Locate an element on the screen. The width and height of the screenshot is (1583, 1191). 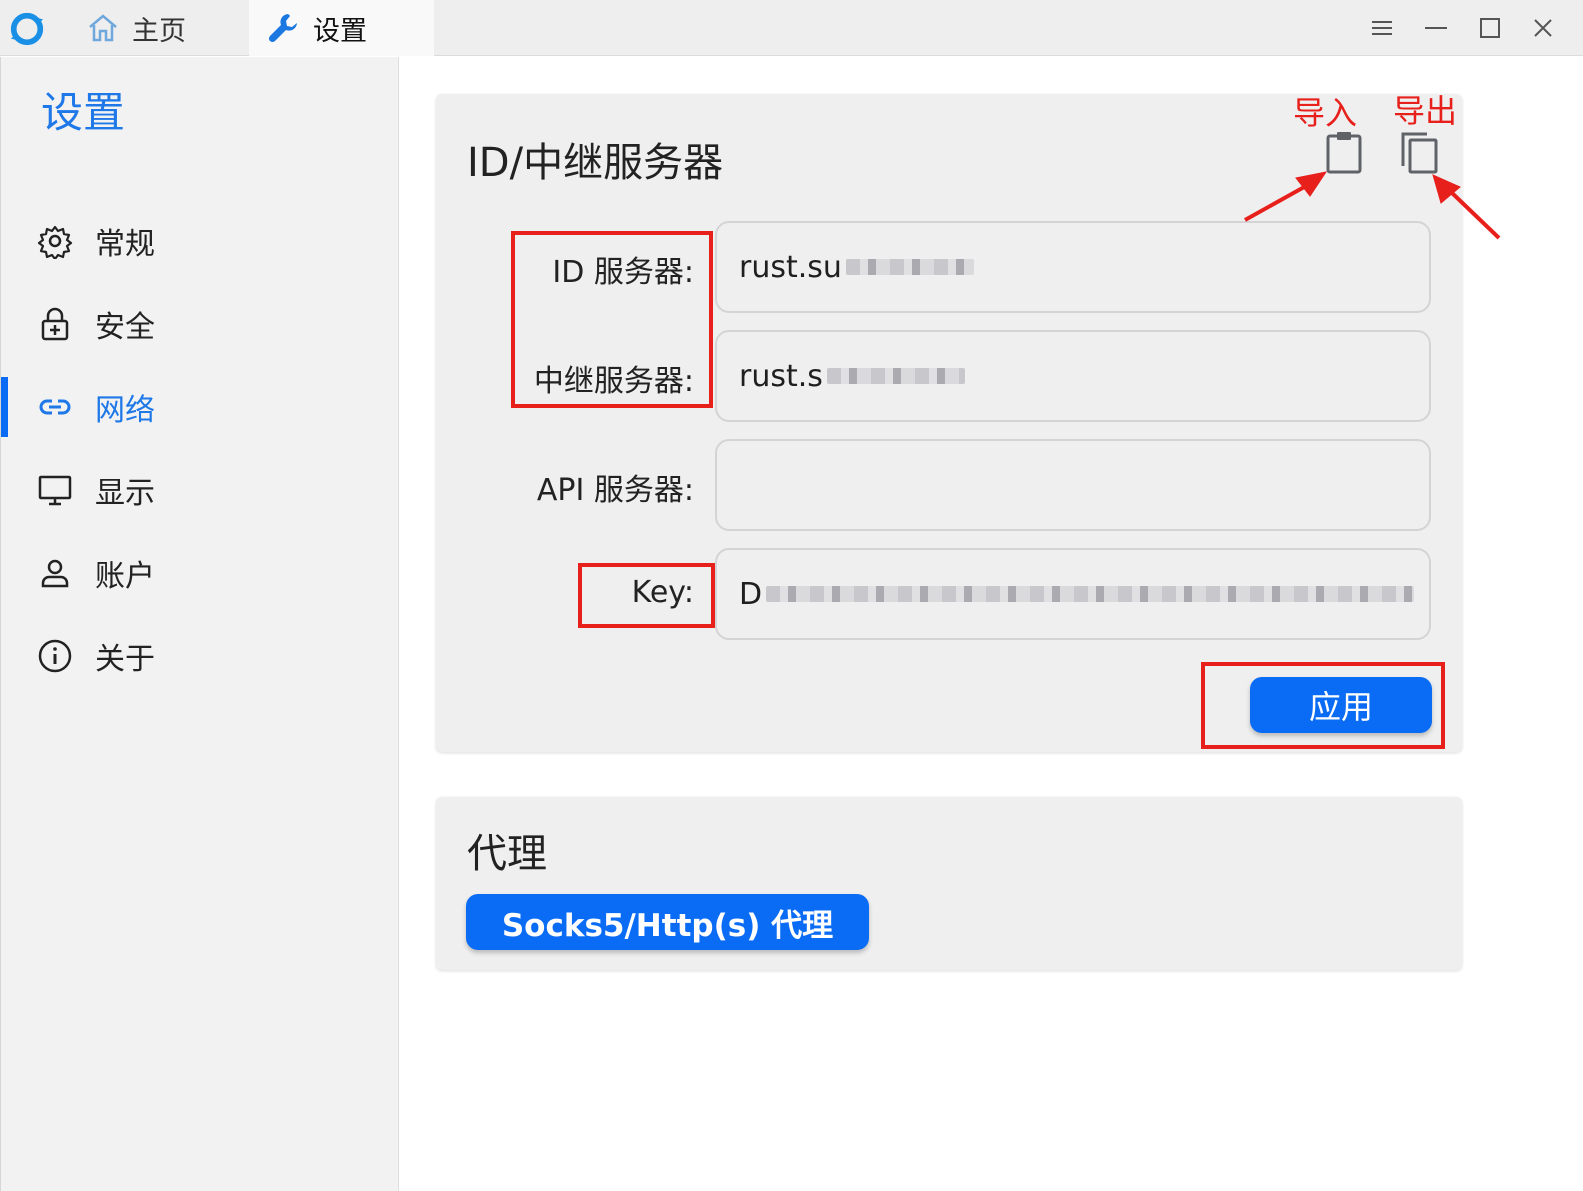
key-value: D is located at coordinates (751, 594).